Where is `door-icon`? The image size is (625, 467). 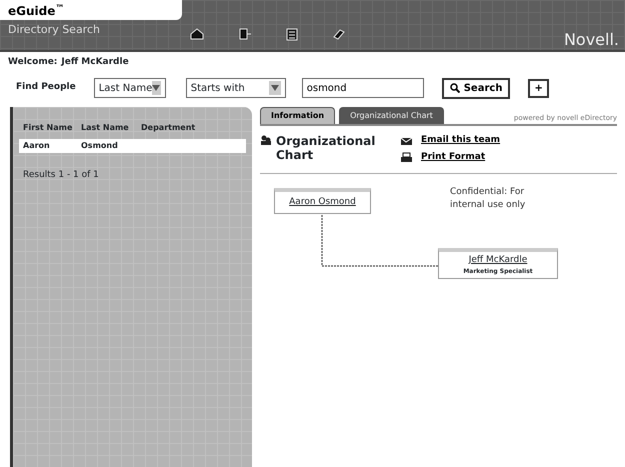
door-icon is located at coordinates (245, 34).